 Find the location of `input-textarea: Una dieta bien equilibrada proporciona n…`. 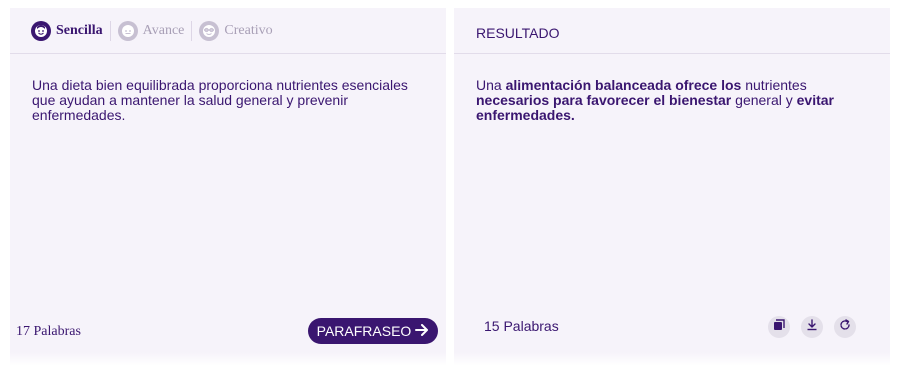

input-textarea: Una dieta bien equilibrada proporciona n… is located at coordinates (227, 100).